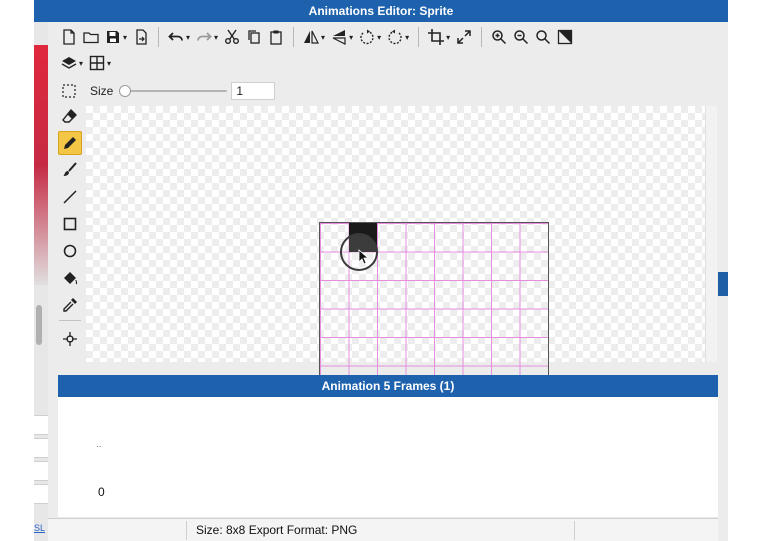  Describe the element at coordinates (41, 165) in the screenshot. I see `background-red-panel` at that location.